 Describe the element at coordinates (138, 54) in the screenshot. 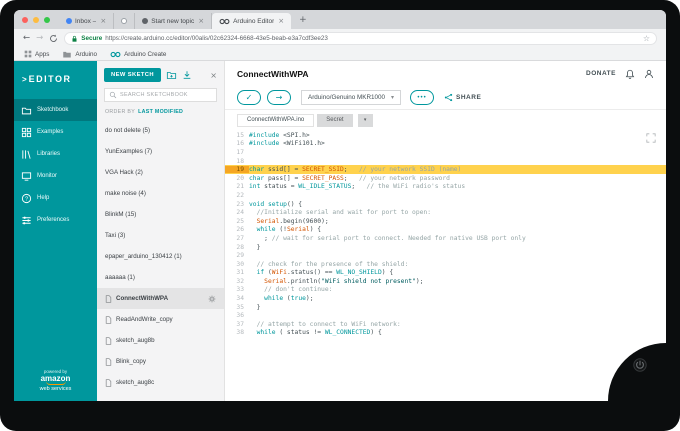

I see `bookmark-item: Arduino Create` at that location.